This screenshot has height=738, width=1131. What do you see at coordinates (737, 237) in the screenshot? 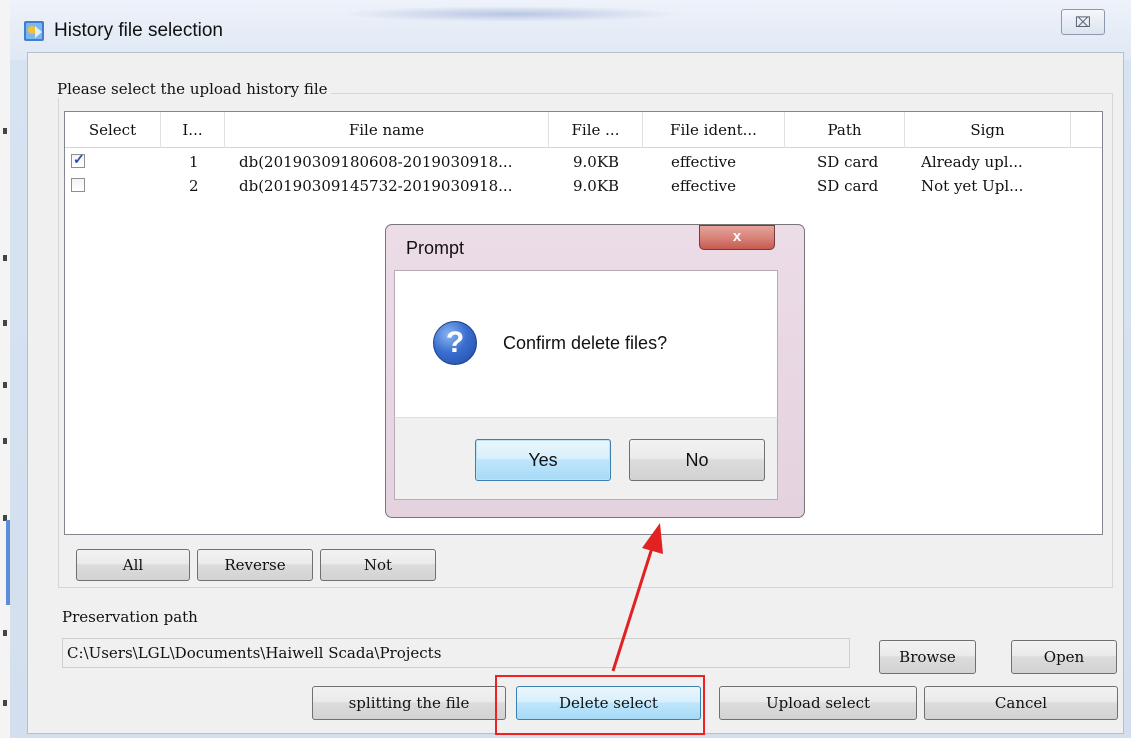
I see `prompt-close-button: x` at bounding box center [737, 237].